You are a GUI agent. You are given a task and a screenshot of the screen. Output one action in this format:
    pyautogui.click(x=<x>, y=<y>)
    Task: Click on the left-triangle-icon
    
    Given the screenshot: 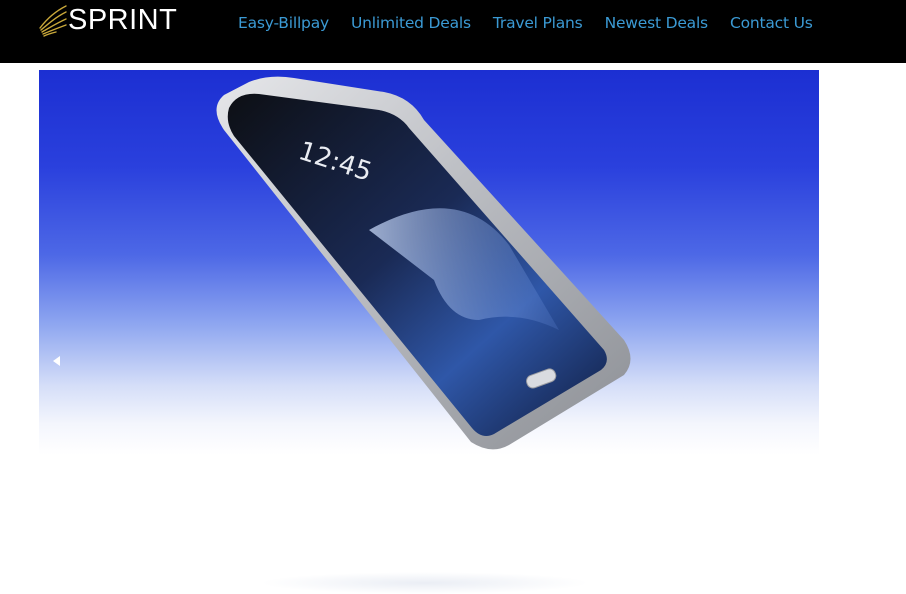 What is the action you would take?
    pyautogui.click(x=57, y=361)
    